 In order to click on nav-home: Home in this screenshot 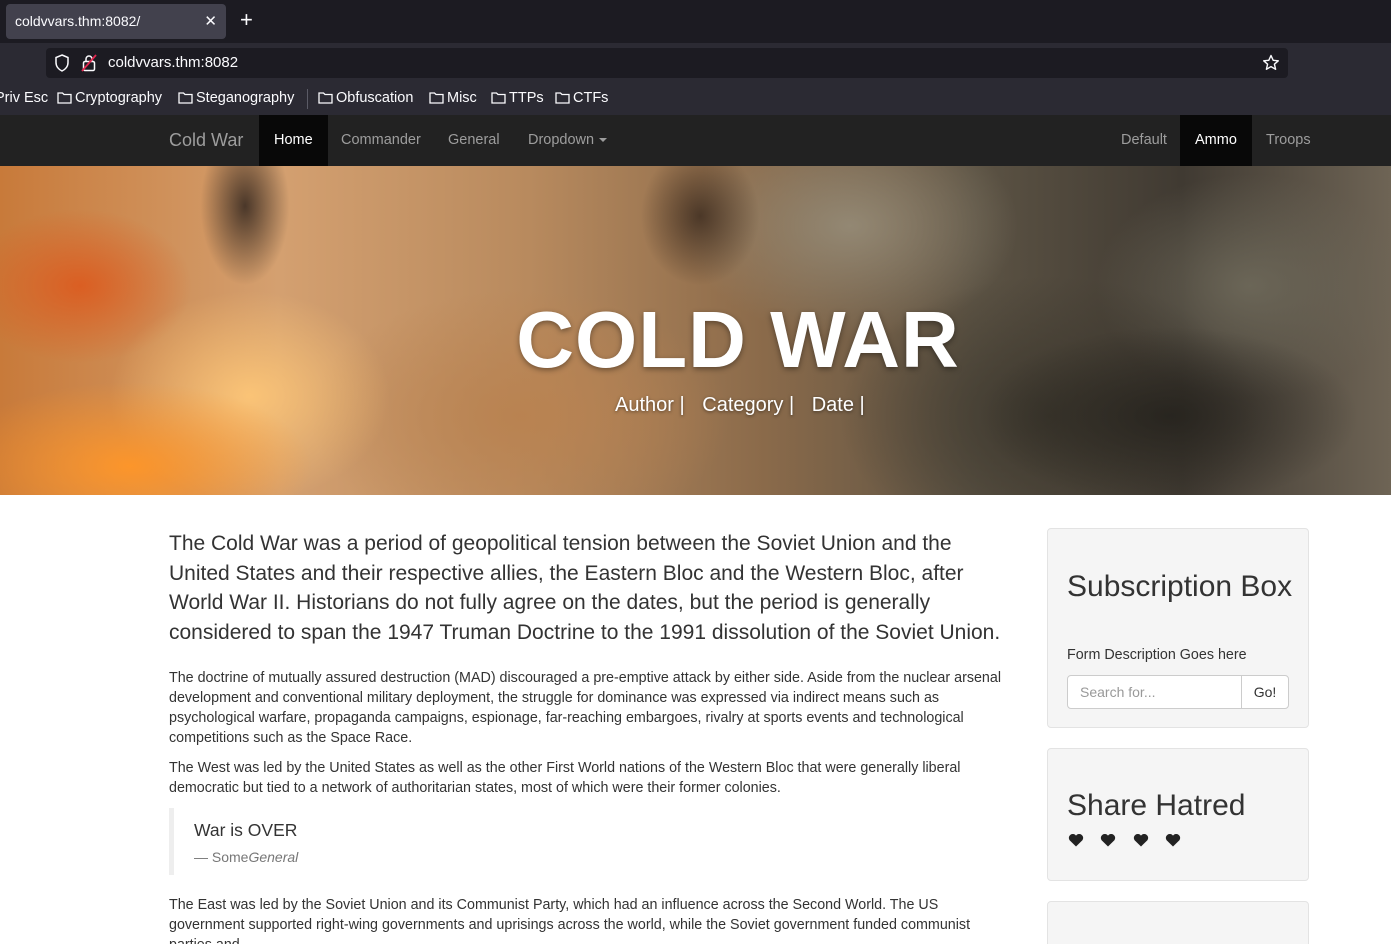, I will do `click(293, 140)`.